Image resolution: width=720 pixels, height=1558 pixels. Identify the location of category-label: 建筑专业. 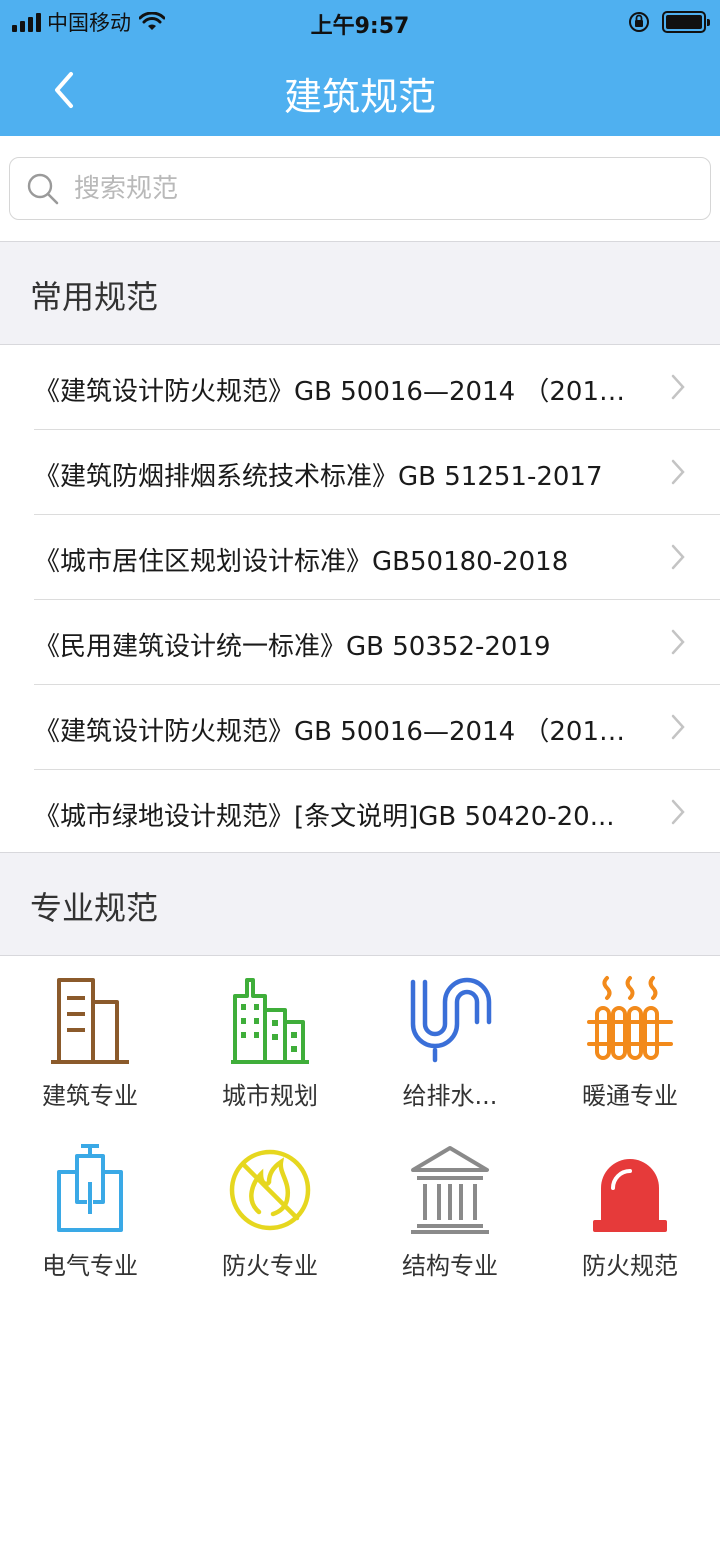
(90, 1096).